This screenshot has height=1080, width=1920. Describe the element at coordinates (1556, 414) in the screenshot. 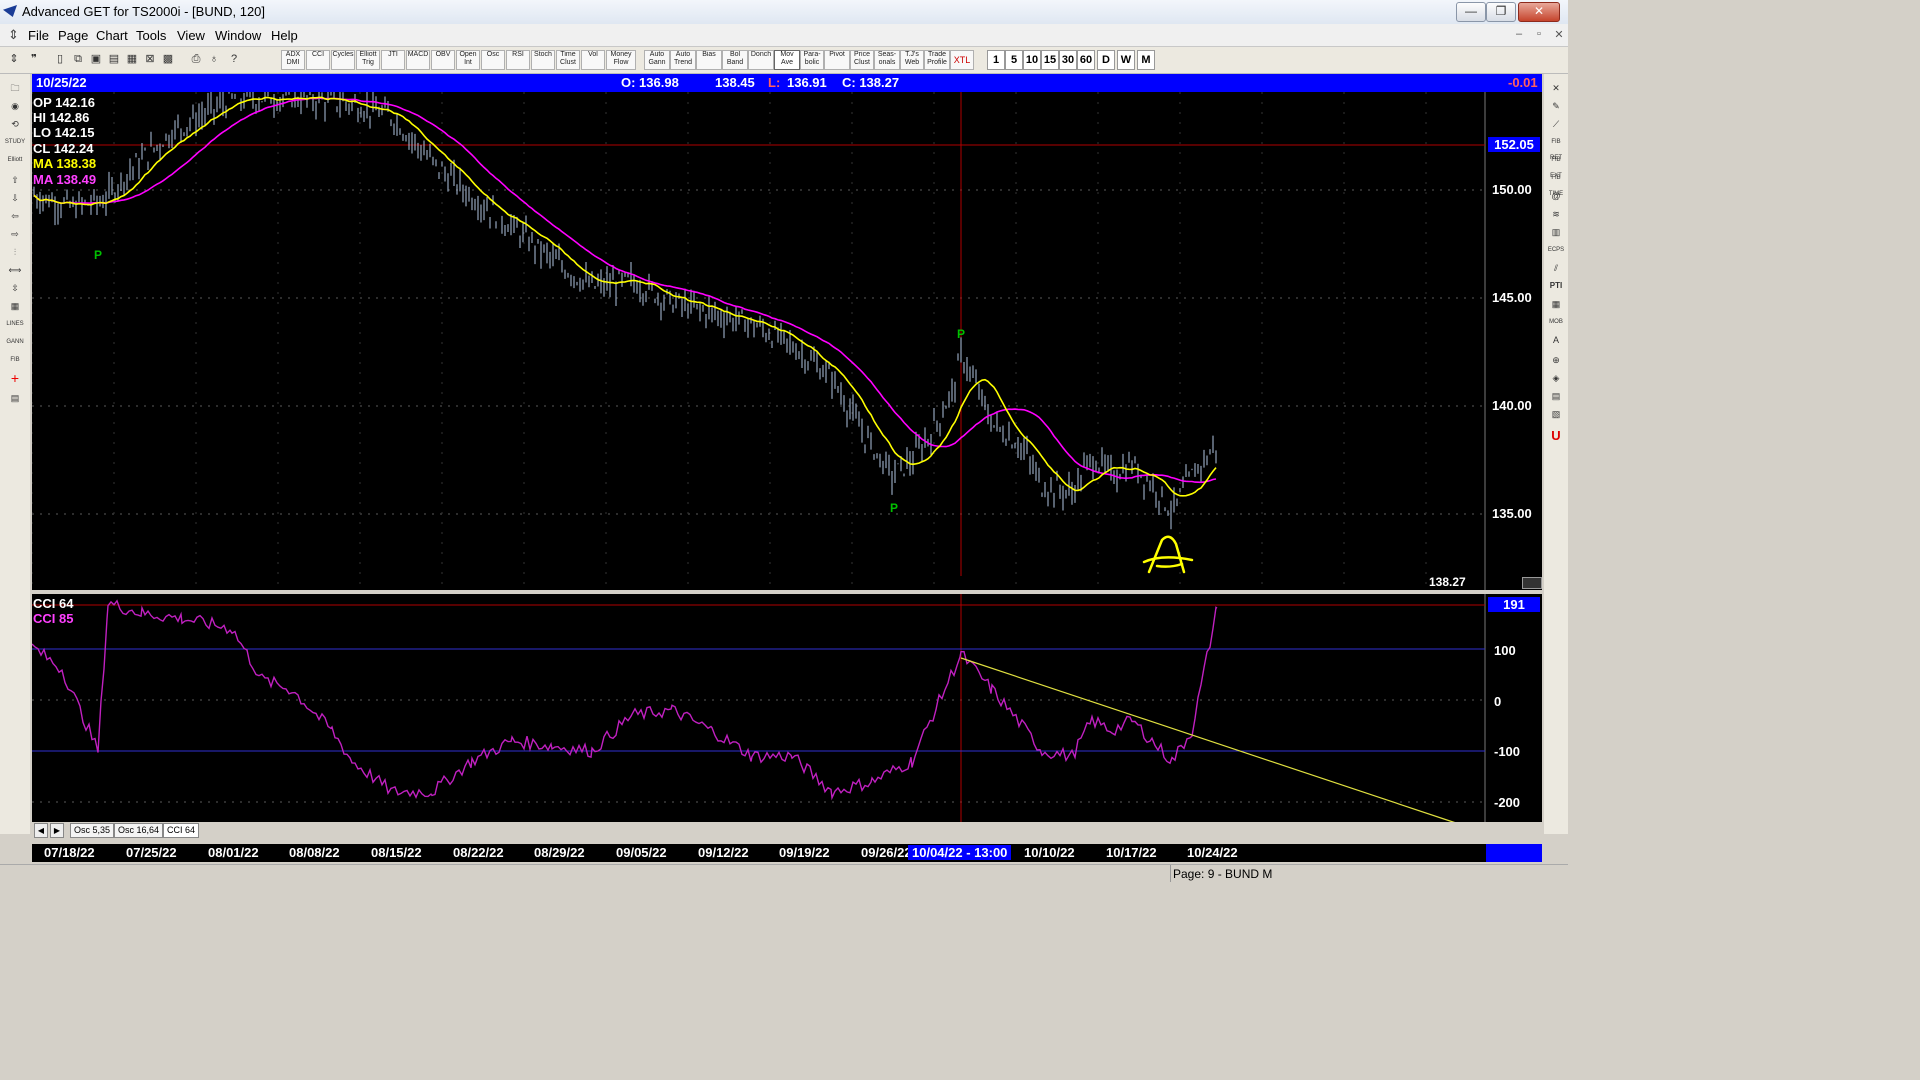

I see `notes-icon: ▧` at that location.